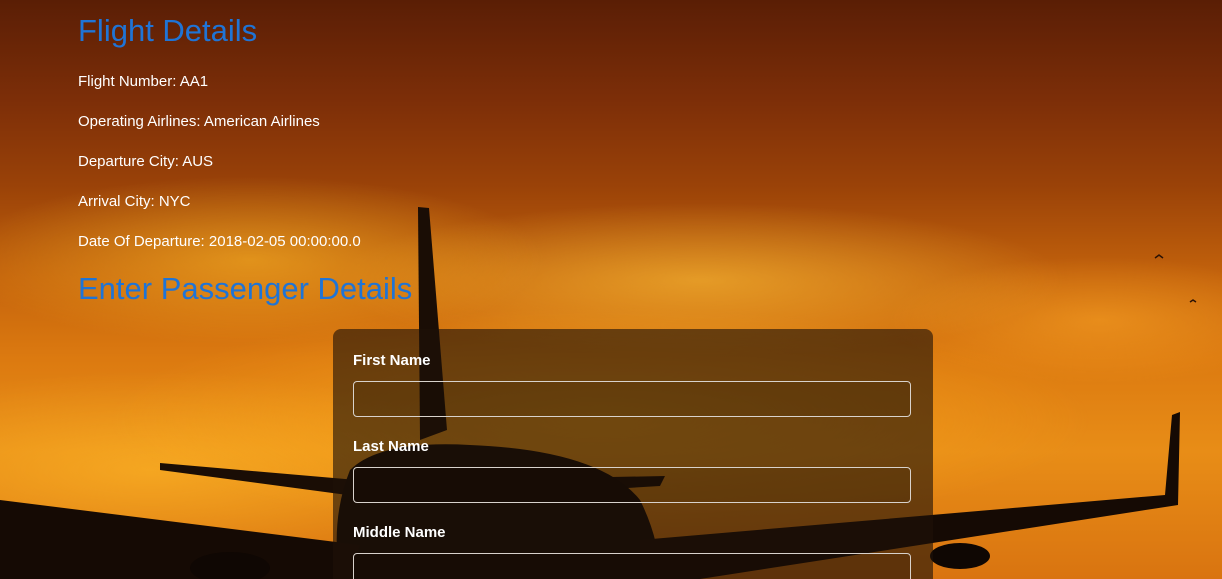  I want to click on flight-details-title: Flight Details, so click(168, 30).